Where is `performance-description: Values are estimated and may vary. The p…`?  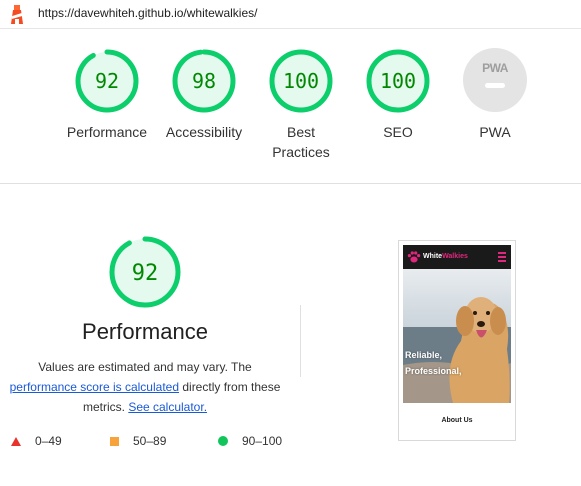
performance-description: Values are estimated and may vary. The p… is located at coordinates (145, 387).